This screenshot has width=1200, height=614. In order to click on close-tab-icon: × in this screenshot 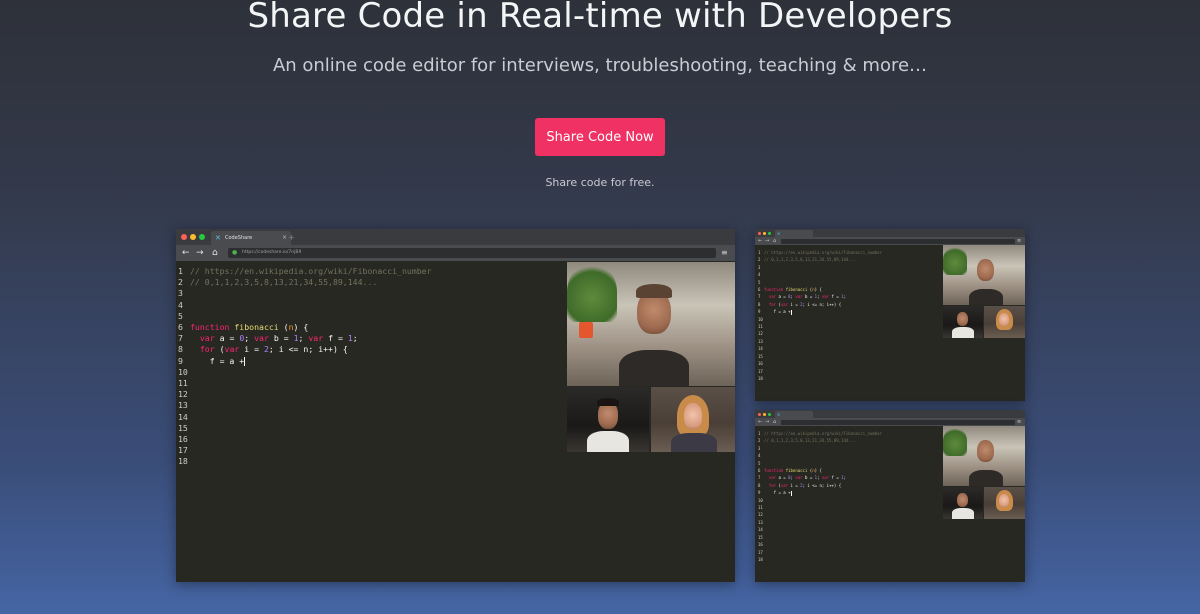, I will do `click(284, 237)`.